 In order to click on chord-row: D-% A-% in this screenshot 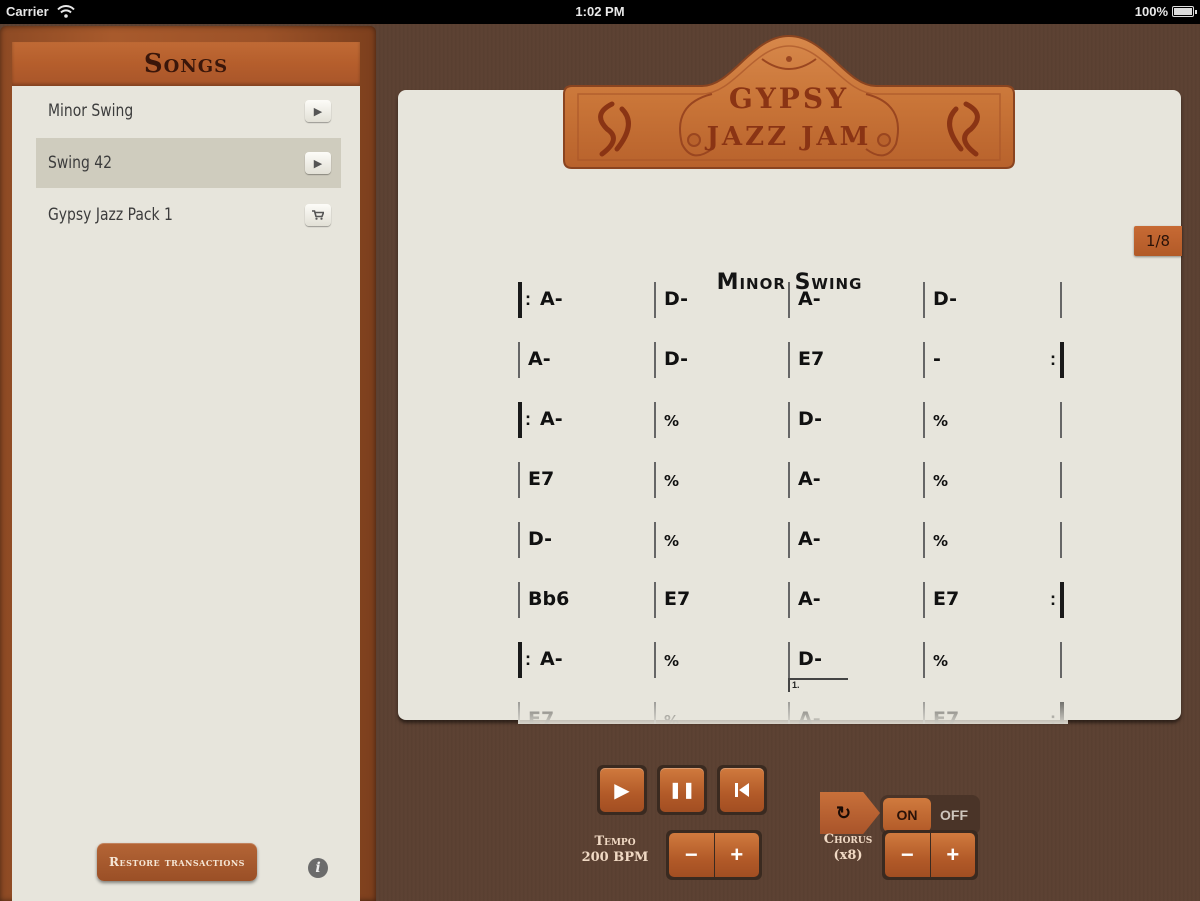, I will do `click(793, 542)`.